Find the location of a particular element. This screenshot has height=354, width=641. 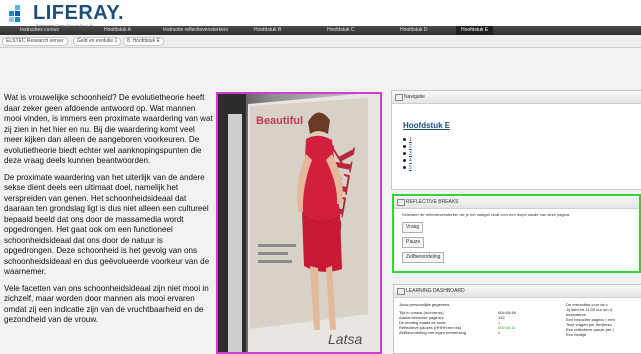

liferay-logo-icon is located at coordinates (21, 14).